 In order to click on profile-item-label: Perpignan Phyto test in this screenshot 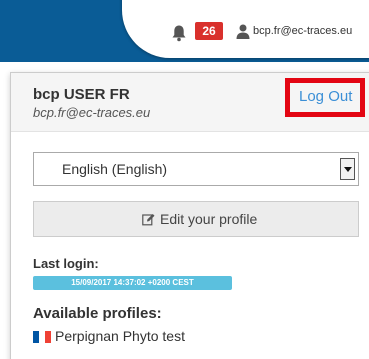, I will do `click(120, 336)`.